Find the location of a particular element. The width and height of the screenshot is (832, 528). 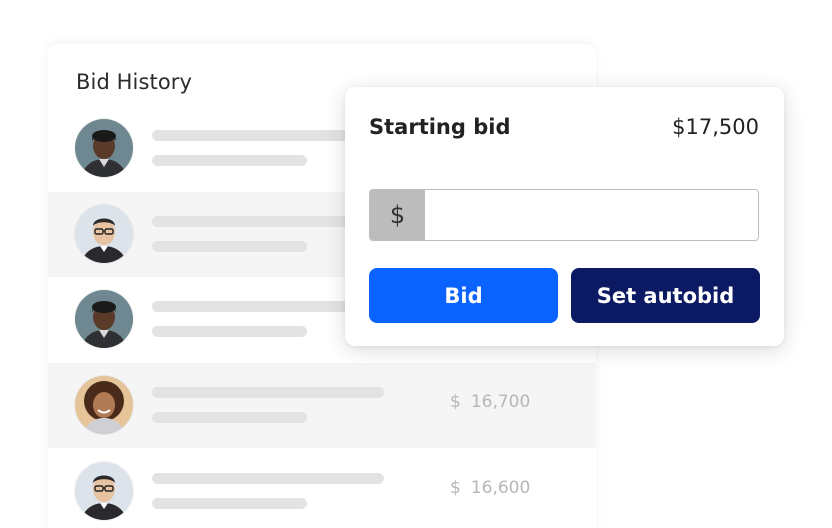

bid-button: Bid is located at coordinates (463, 295).